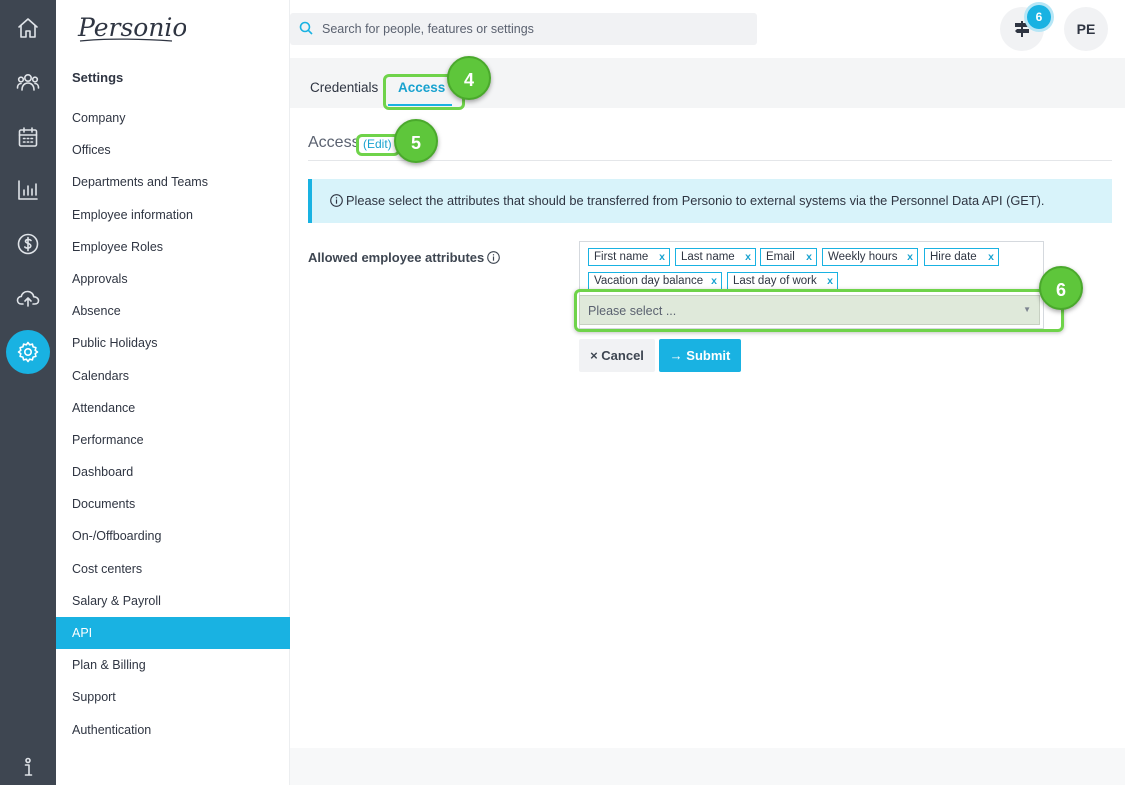 This screenshot has height=785, width=1125. Describe the element at coordinates (780, 257) in the screenshot. I see `tag-label: Email` at that location.